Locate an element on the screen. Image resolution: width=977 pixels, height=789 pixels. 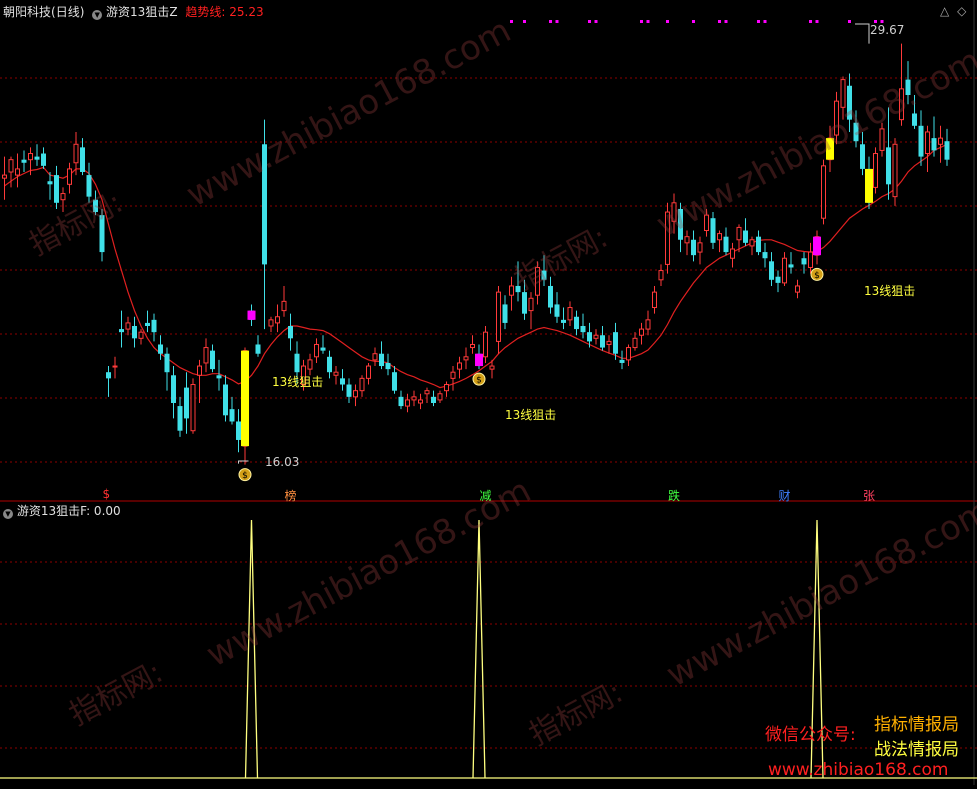
signal-label-2: 13线狙击 is located at coordinates (531, 415).